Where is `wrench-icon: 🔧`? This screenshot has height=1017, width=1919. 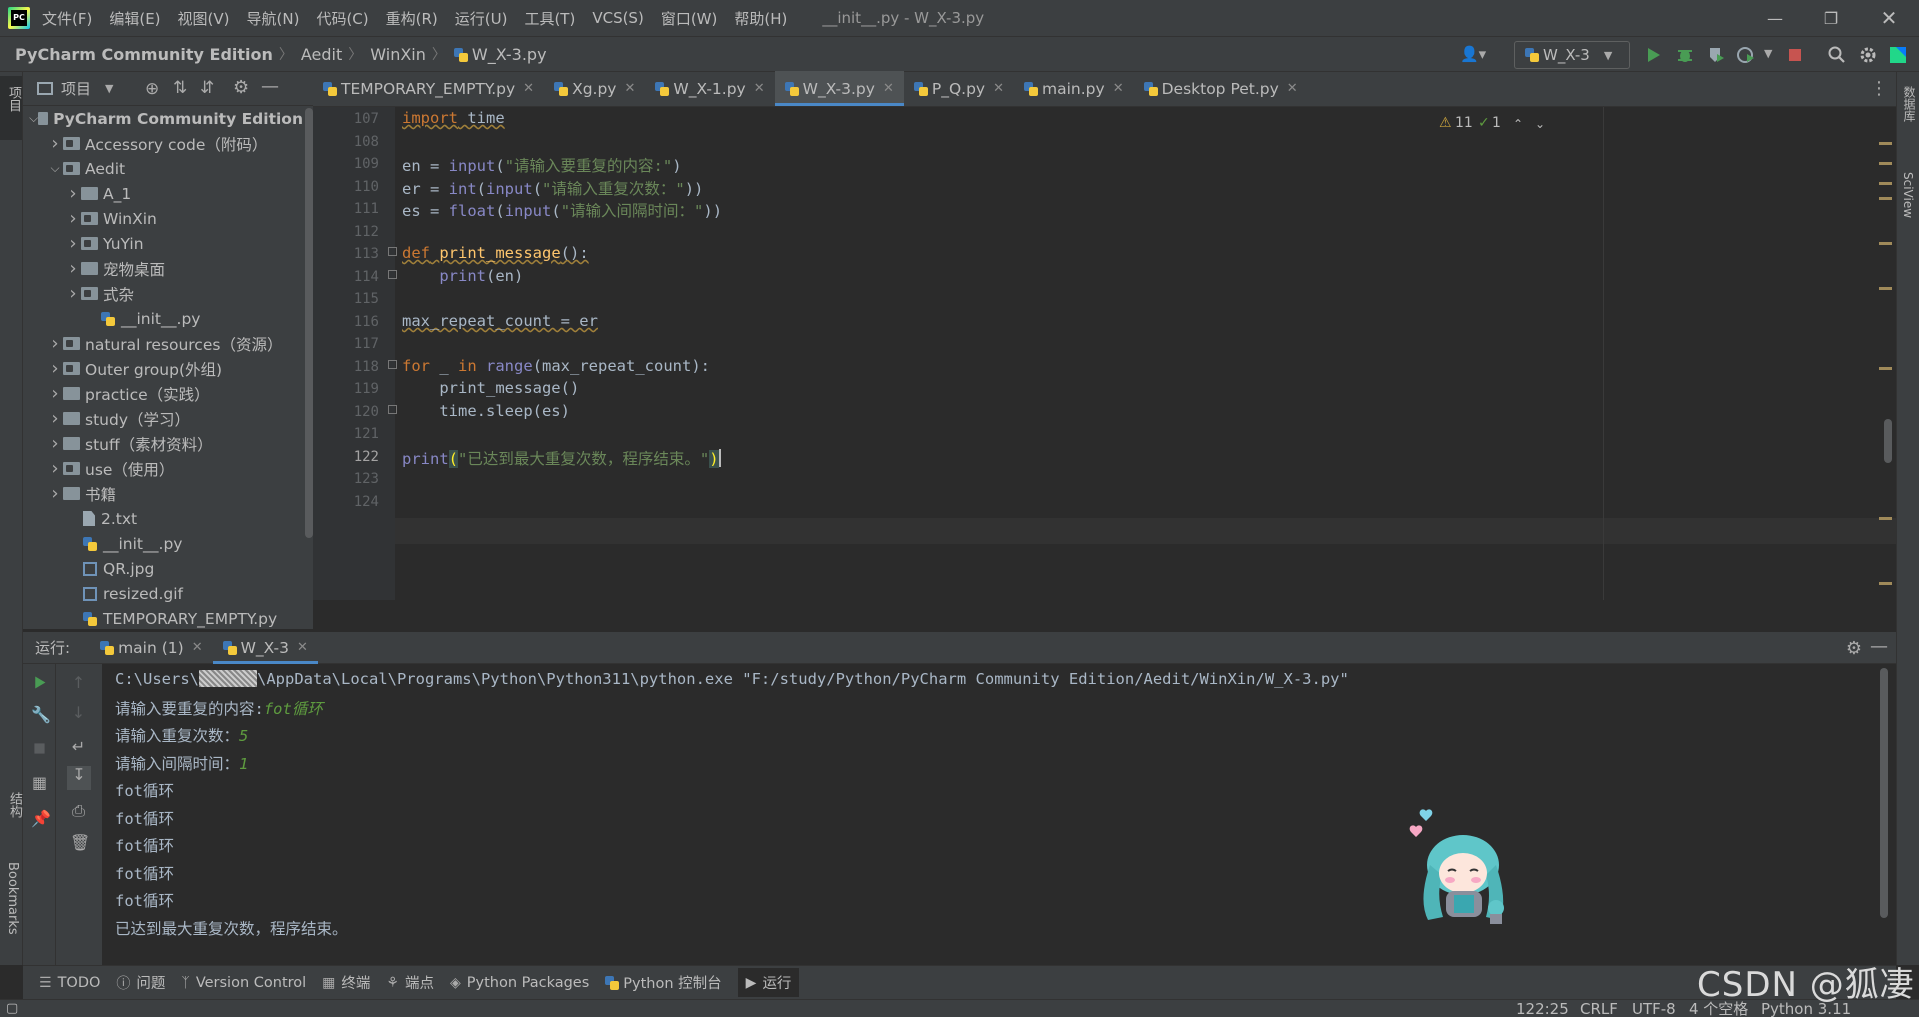
wrench-icon: 🔧 is located at coordinates (41, 714).